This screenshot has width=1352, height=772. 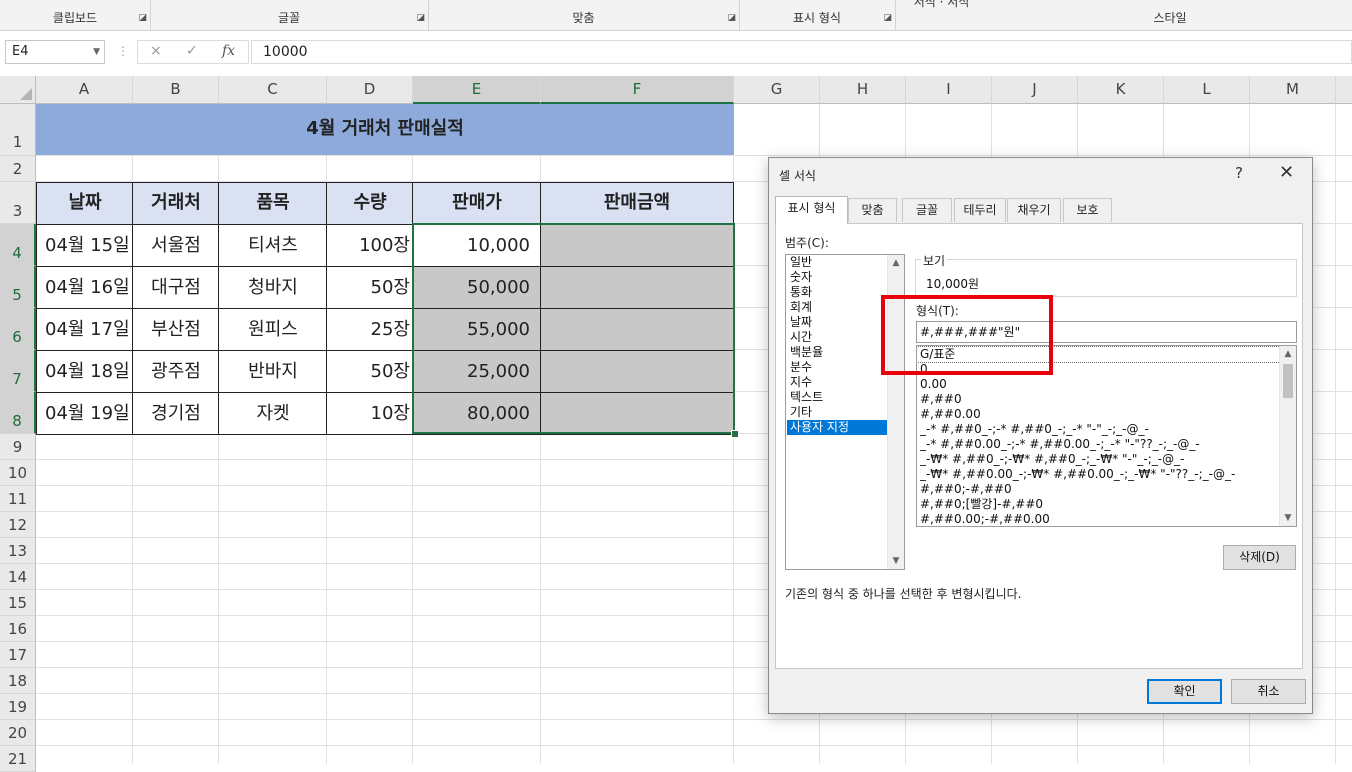 What do you see at coordinates (18, 371) in the screenshot?
I see `row-header-7: 7` at bounding box center [18, 371].